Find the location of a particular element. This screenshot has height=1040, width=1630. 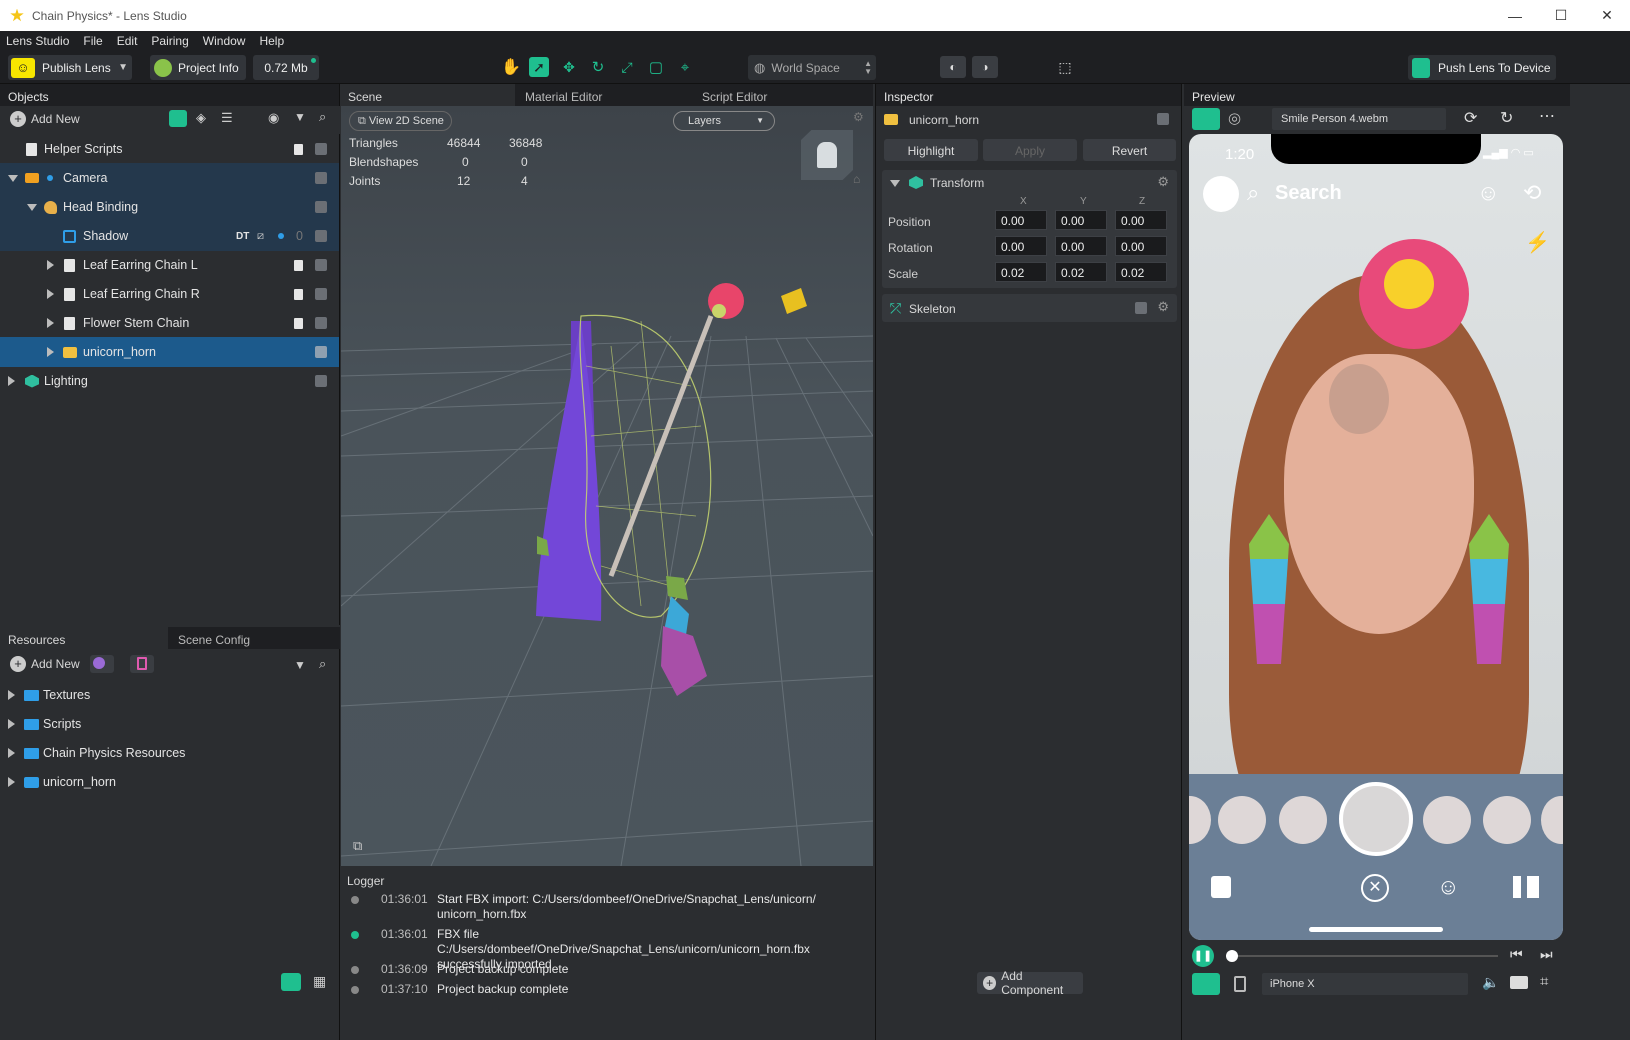

object-enabled-checkbox is located at coordinates (1163, 119).